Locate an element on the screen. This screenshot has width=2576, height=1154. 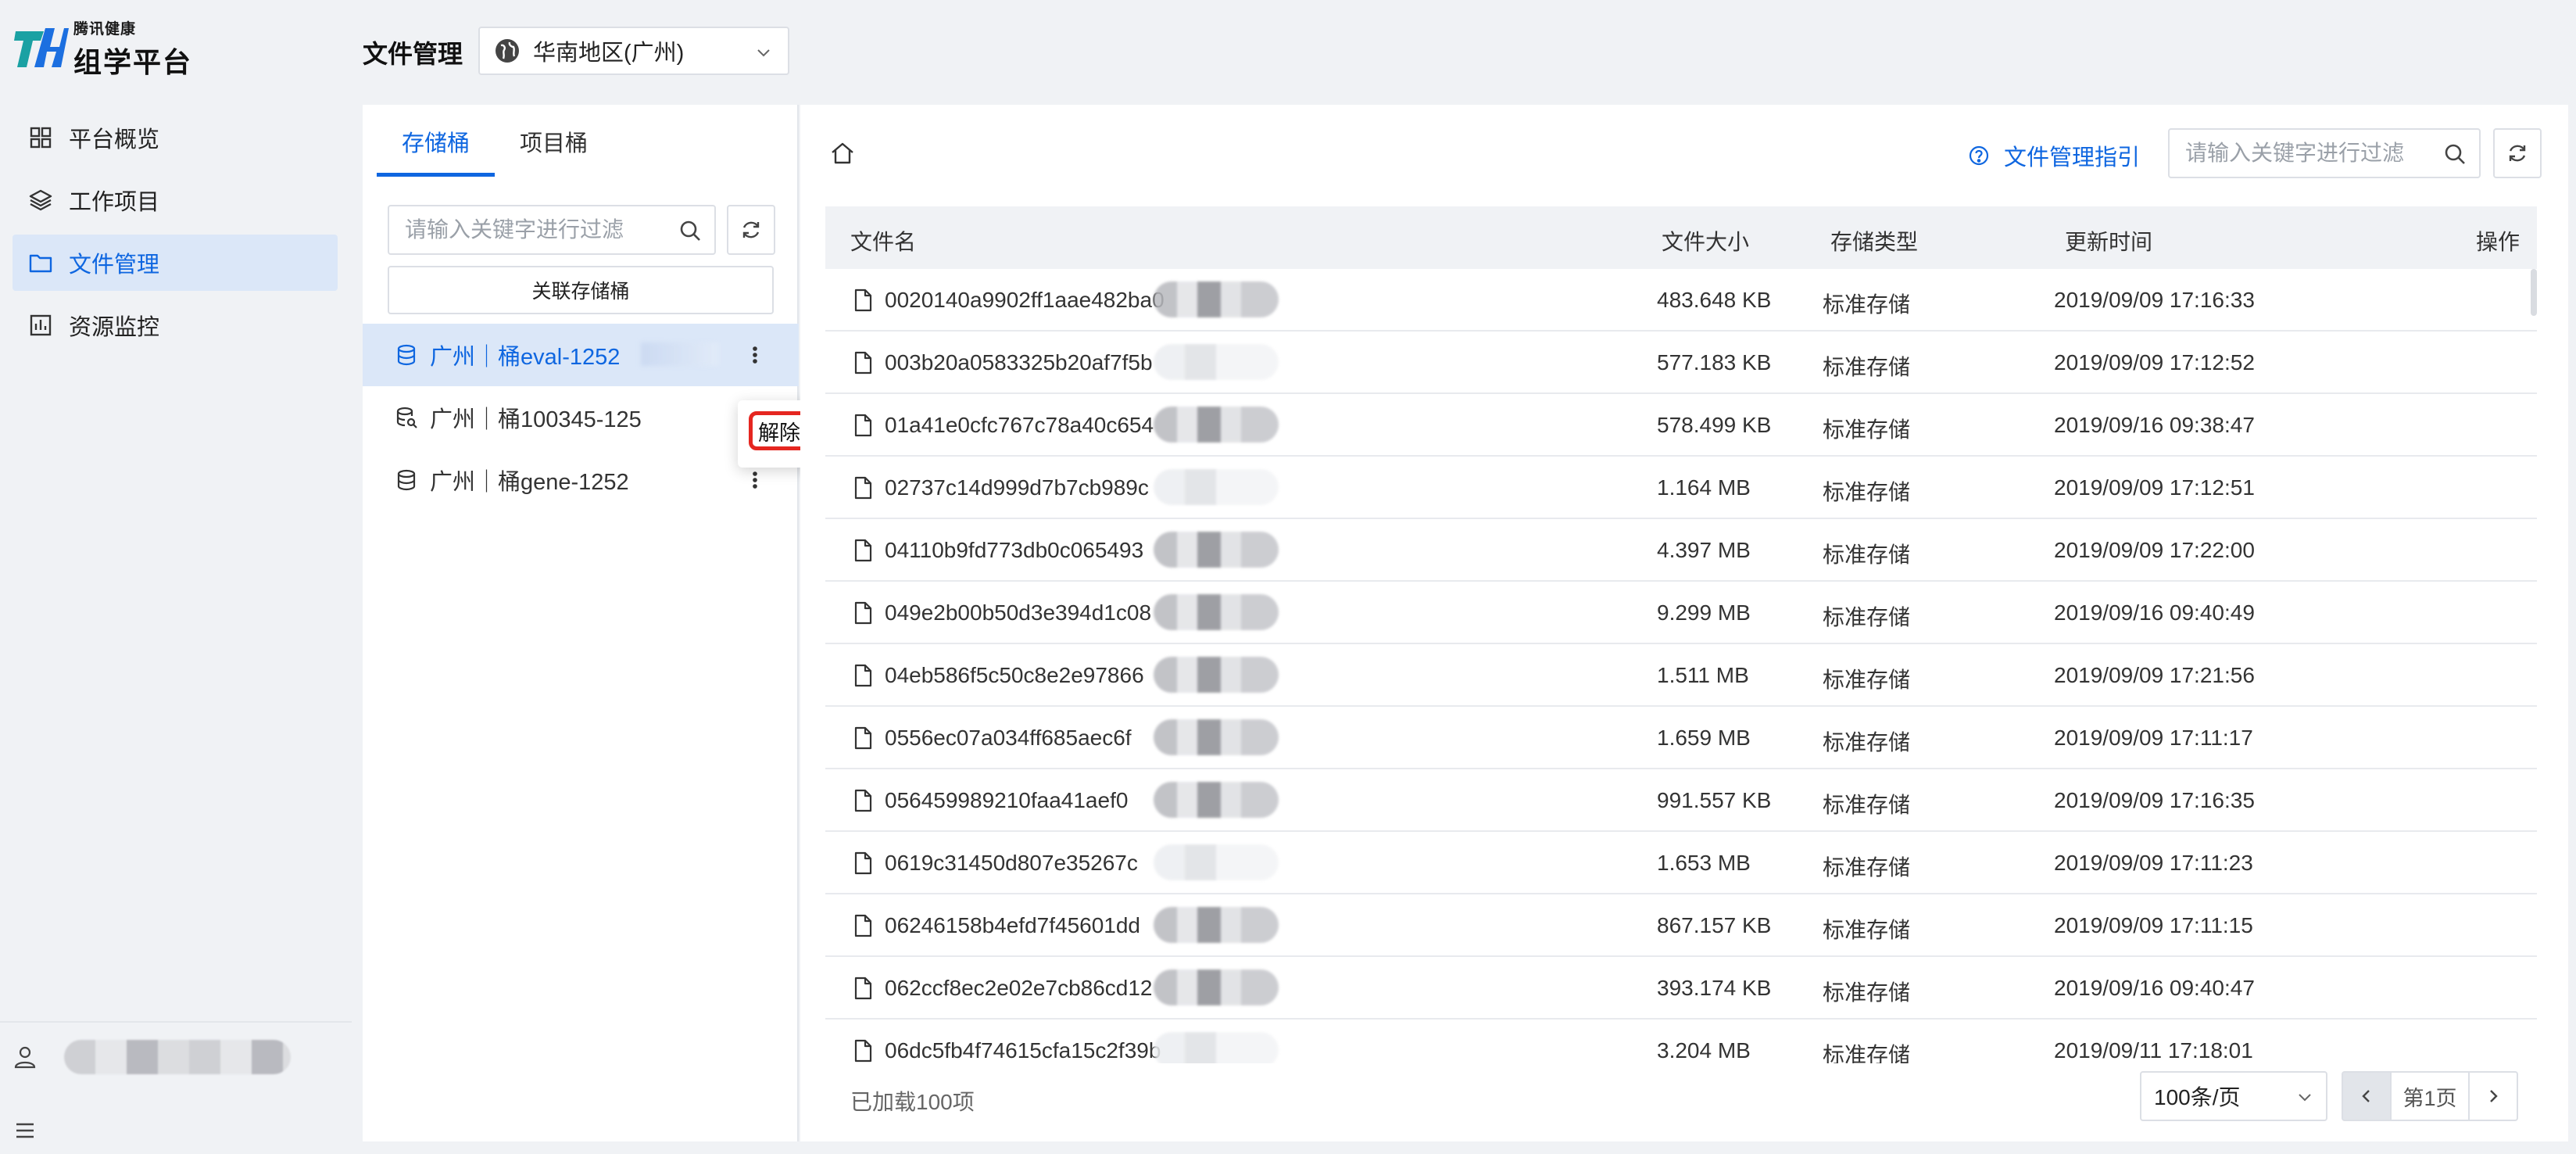
loaded-count: 已加载100项 is located at coordinates (912, 1102).